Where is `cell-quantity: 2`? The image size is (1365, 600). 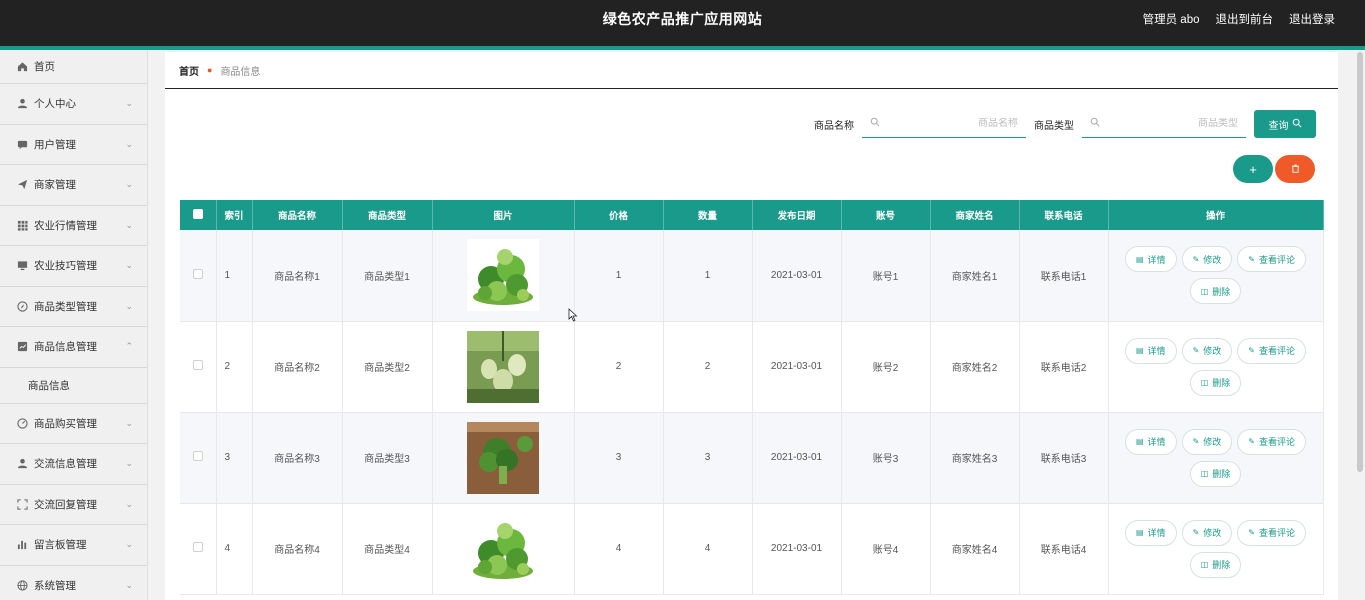 cell-quantity: 2 is located at coordinates (708, 367).